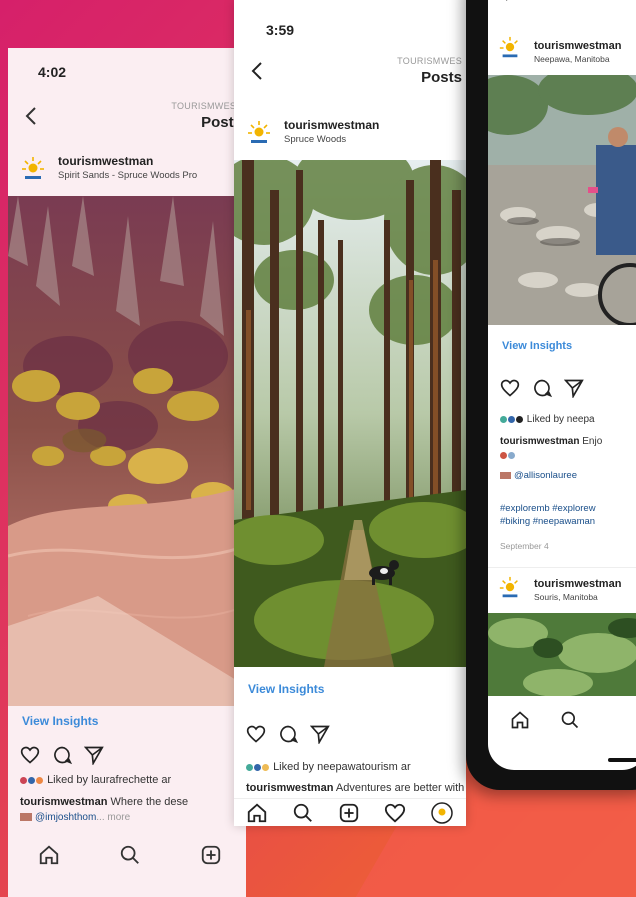 This screenshot has height=897, width=636. Describe the element at coordinates (104, 802) in the screenshot. I see `post-caption: tourismwestman Where the dese` at that location.